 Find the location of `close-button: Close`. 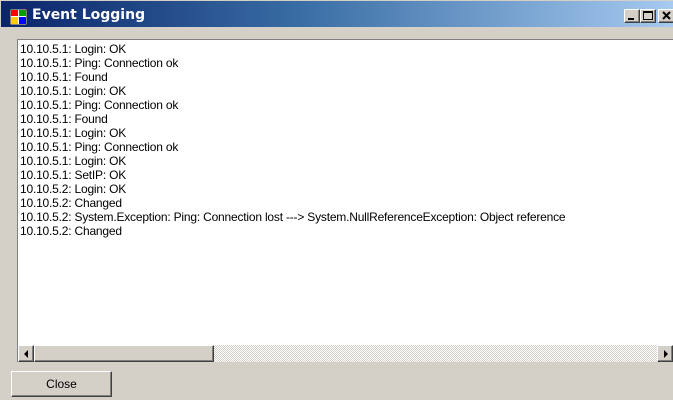

close-button: Close is located at coordinates (61, 384).